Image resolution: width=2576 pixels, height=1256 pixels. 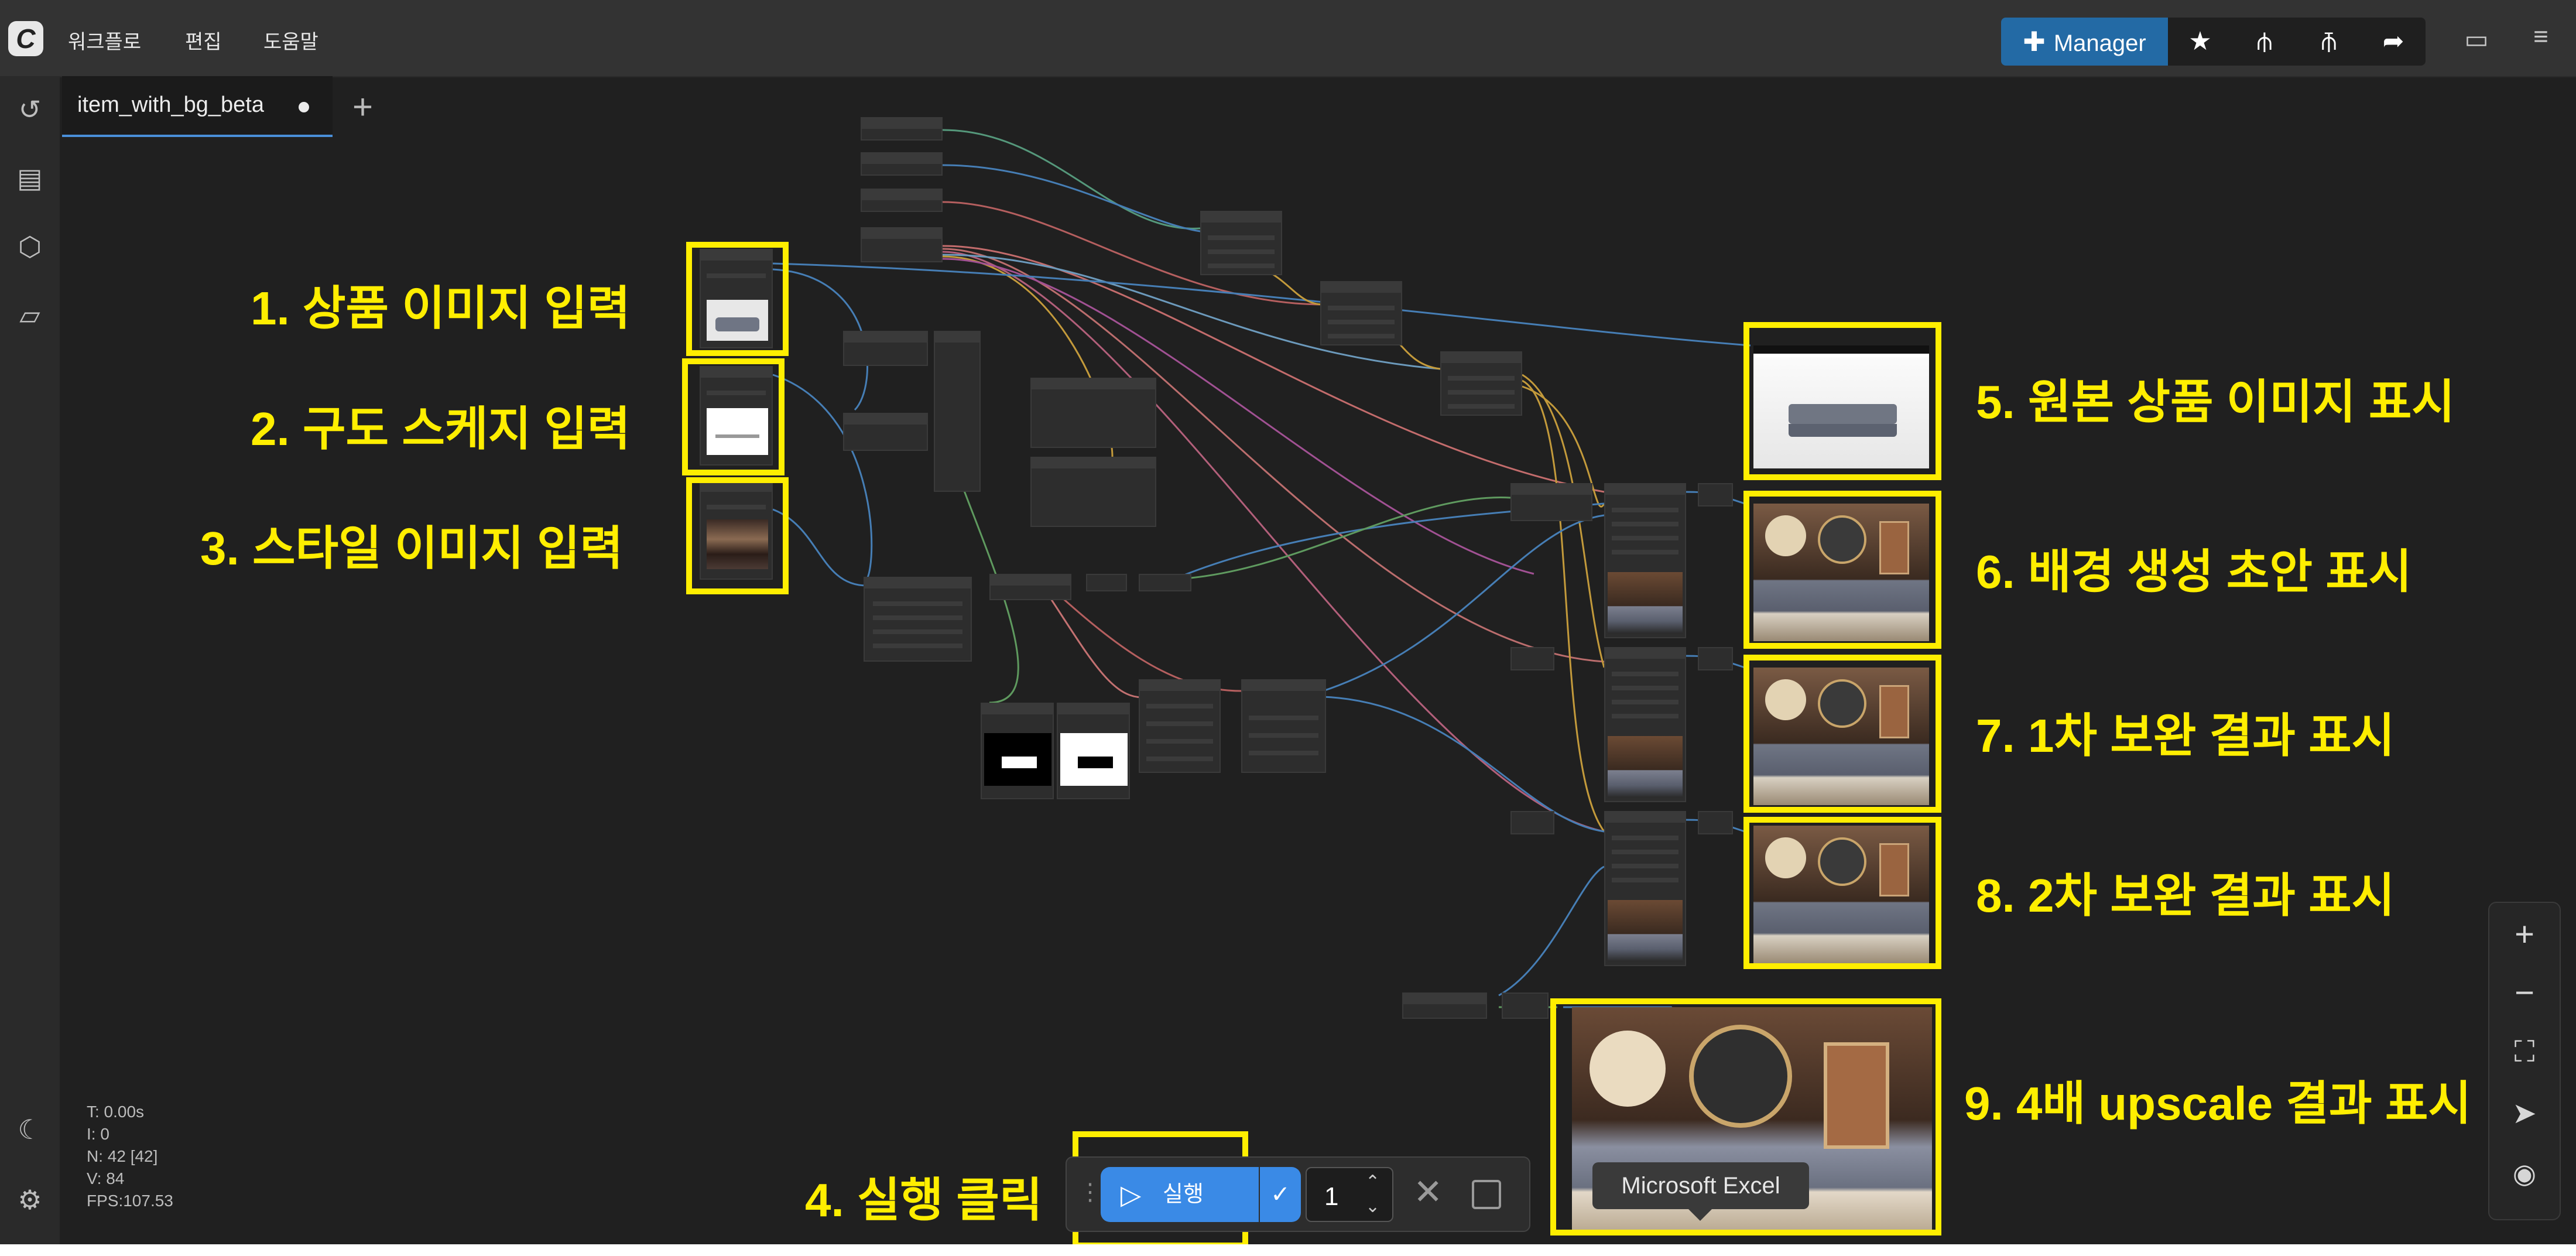 What do you see at coordinates (130, 1201) in the screenshot?
I see `stat-fps: FPS:107.53` at bounding box center [130, 1201].